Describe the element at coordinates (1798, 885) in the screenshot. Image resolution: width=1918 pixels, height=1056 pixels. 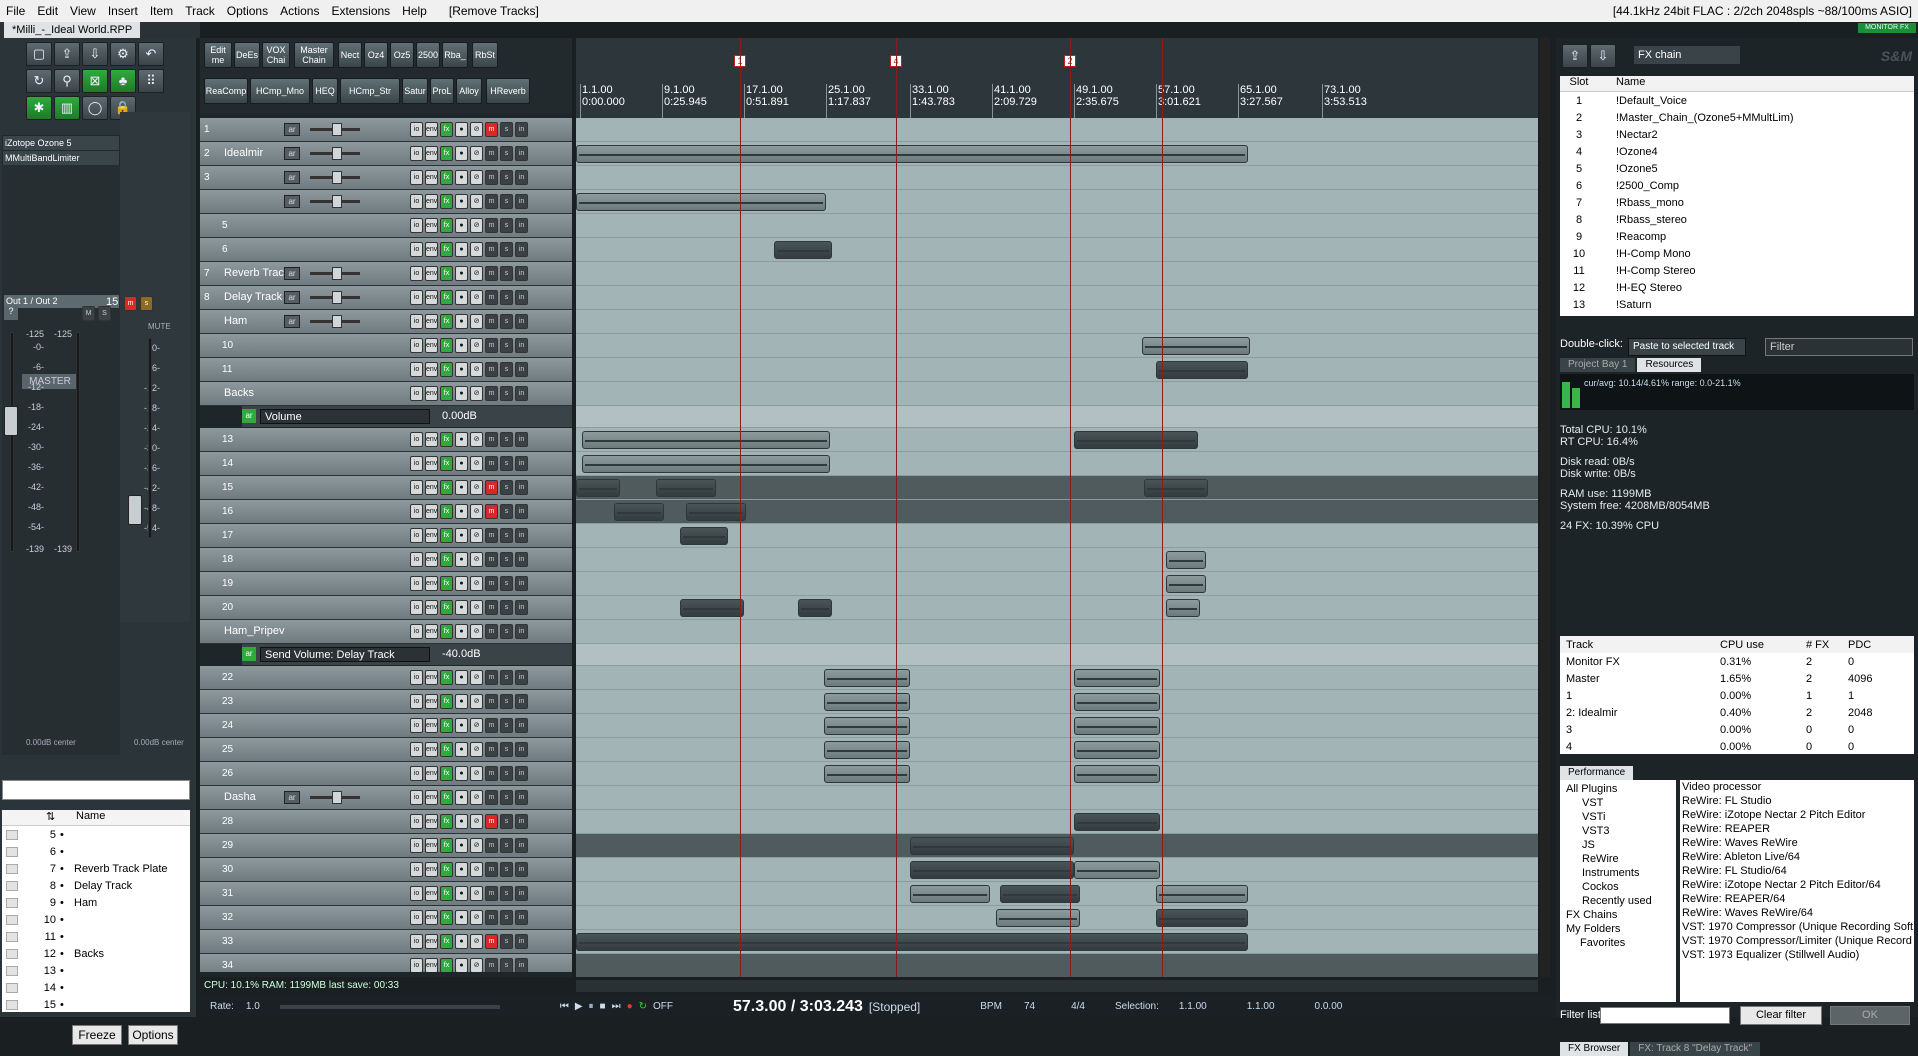
I see `fx-plugin: ReWire: iZotope Nectar 2 Pitch Editor/64` at that location.